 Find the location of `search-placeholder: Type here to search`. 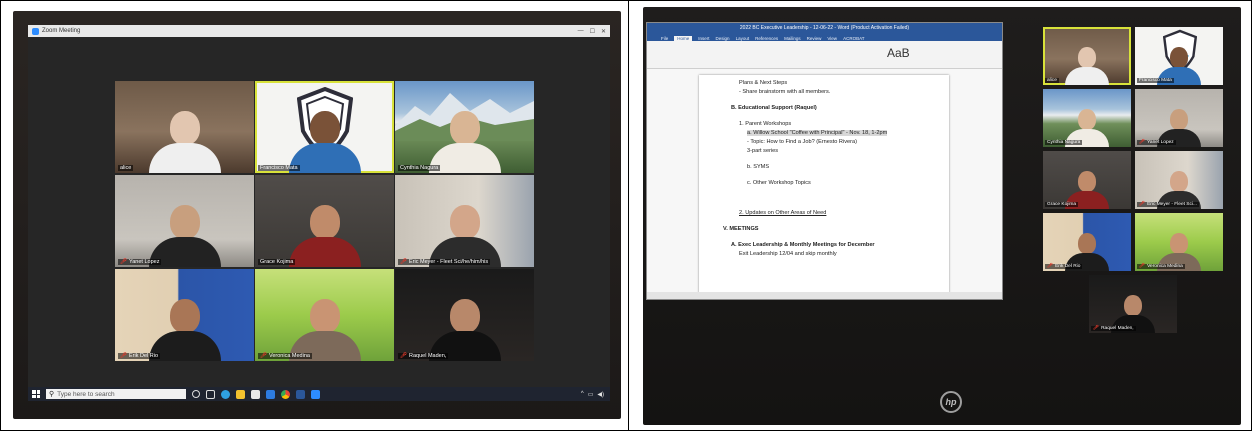

search-placeholder: Type here to search is located at coordinates (86, 394).